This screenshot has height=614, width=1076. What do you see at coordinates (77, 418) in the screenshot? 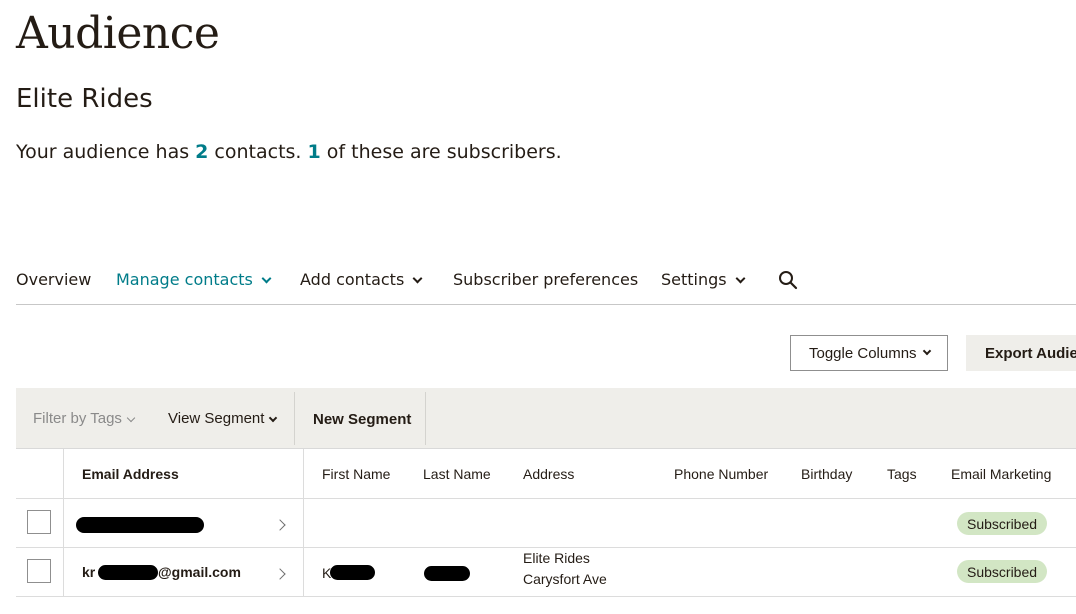
I see `filter-by-tags-label: Filter by Tags` at bounding box center [77, 418].